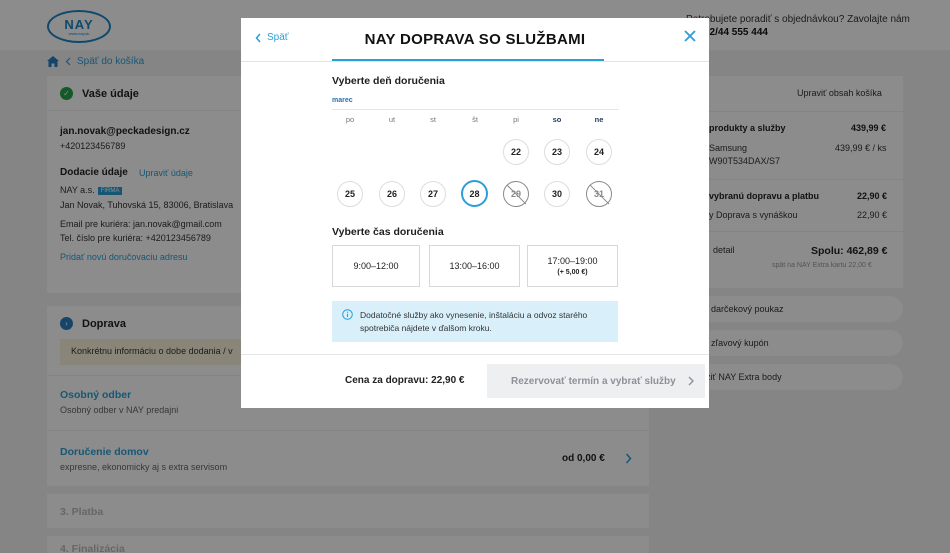 This screenshot has height=553, width=950. I want to click on weekday-label: po, so click(350, 119).